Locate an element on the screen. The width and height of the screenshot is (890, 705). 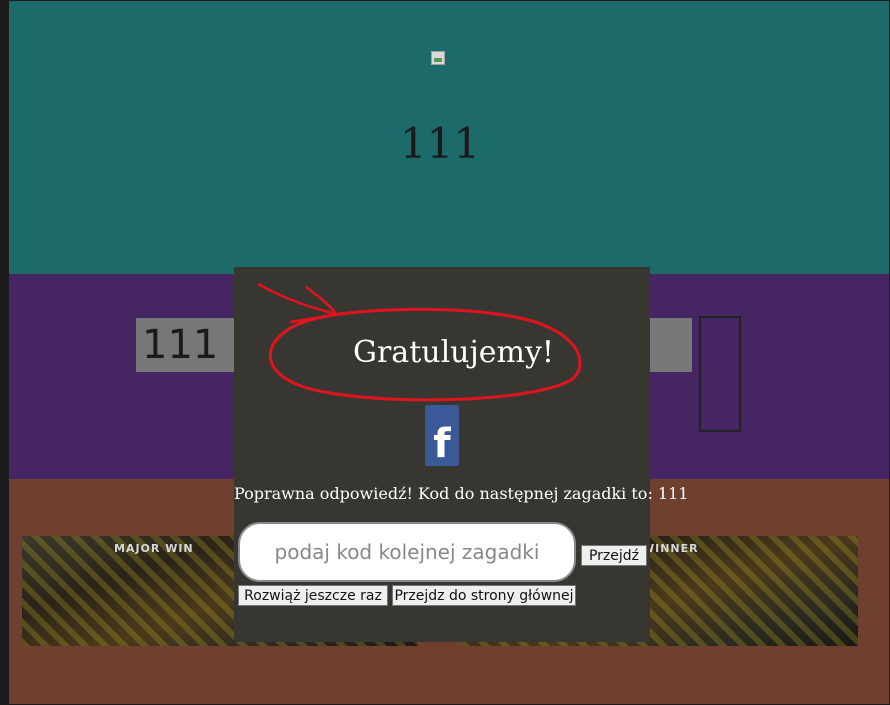
broken-image-icon is located at coordinates (438, 58).